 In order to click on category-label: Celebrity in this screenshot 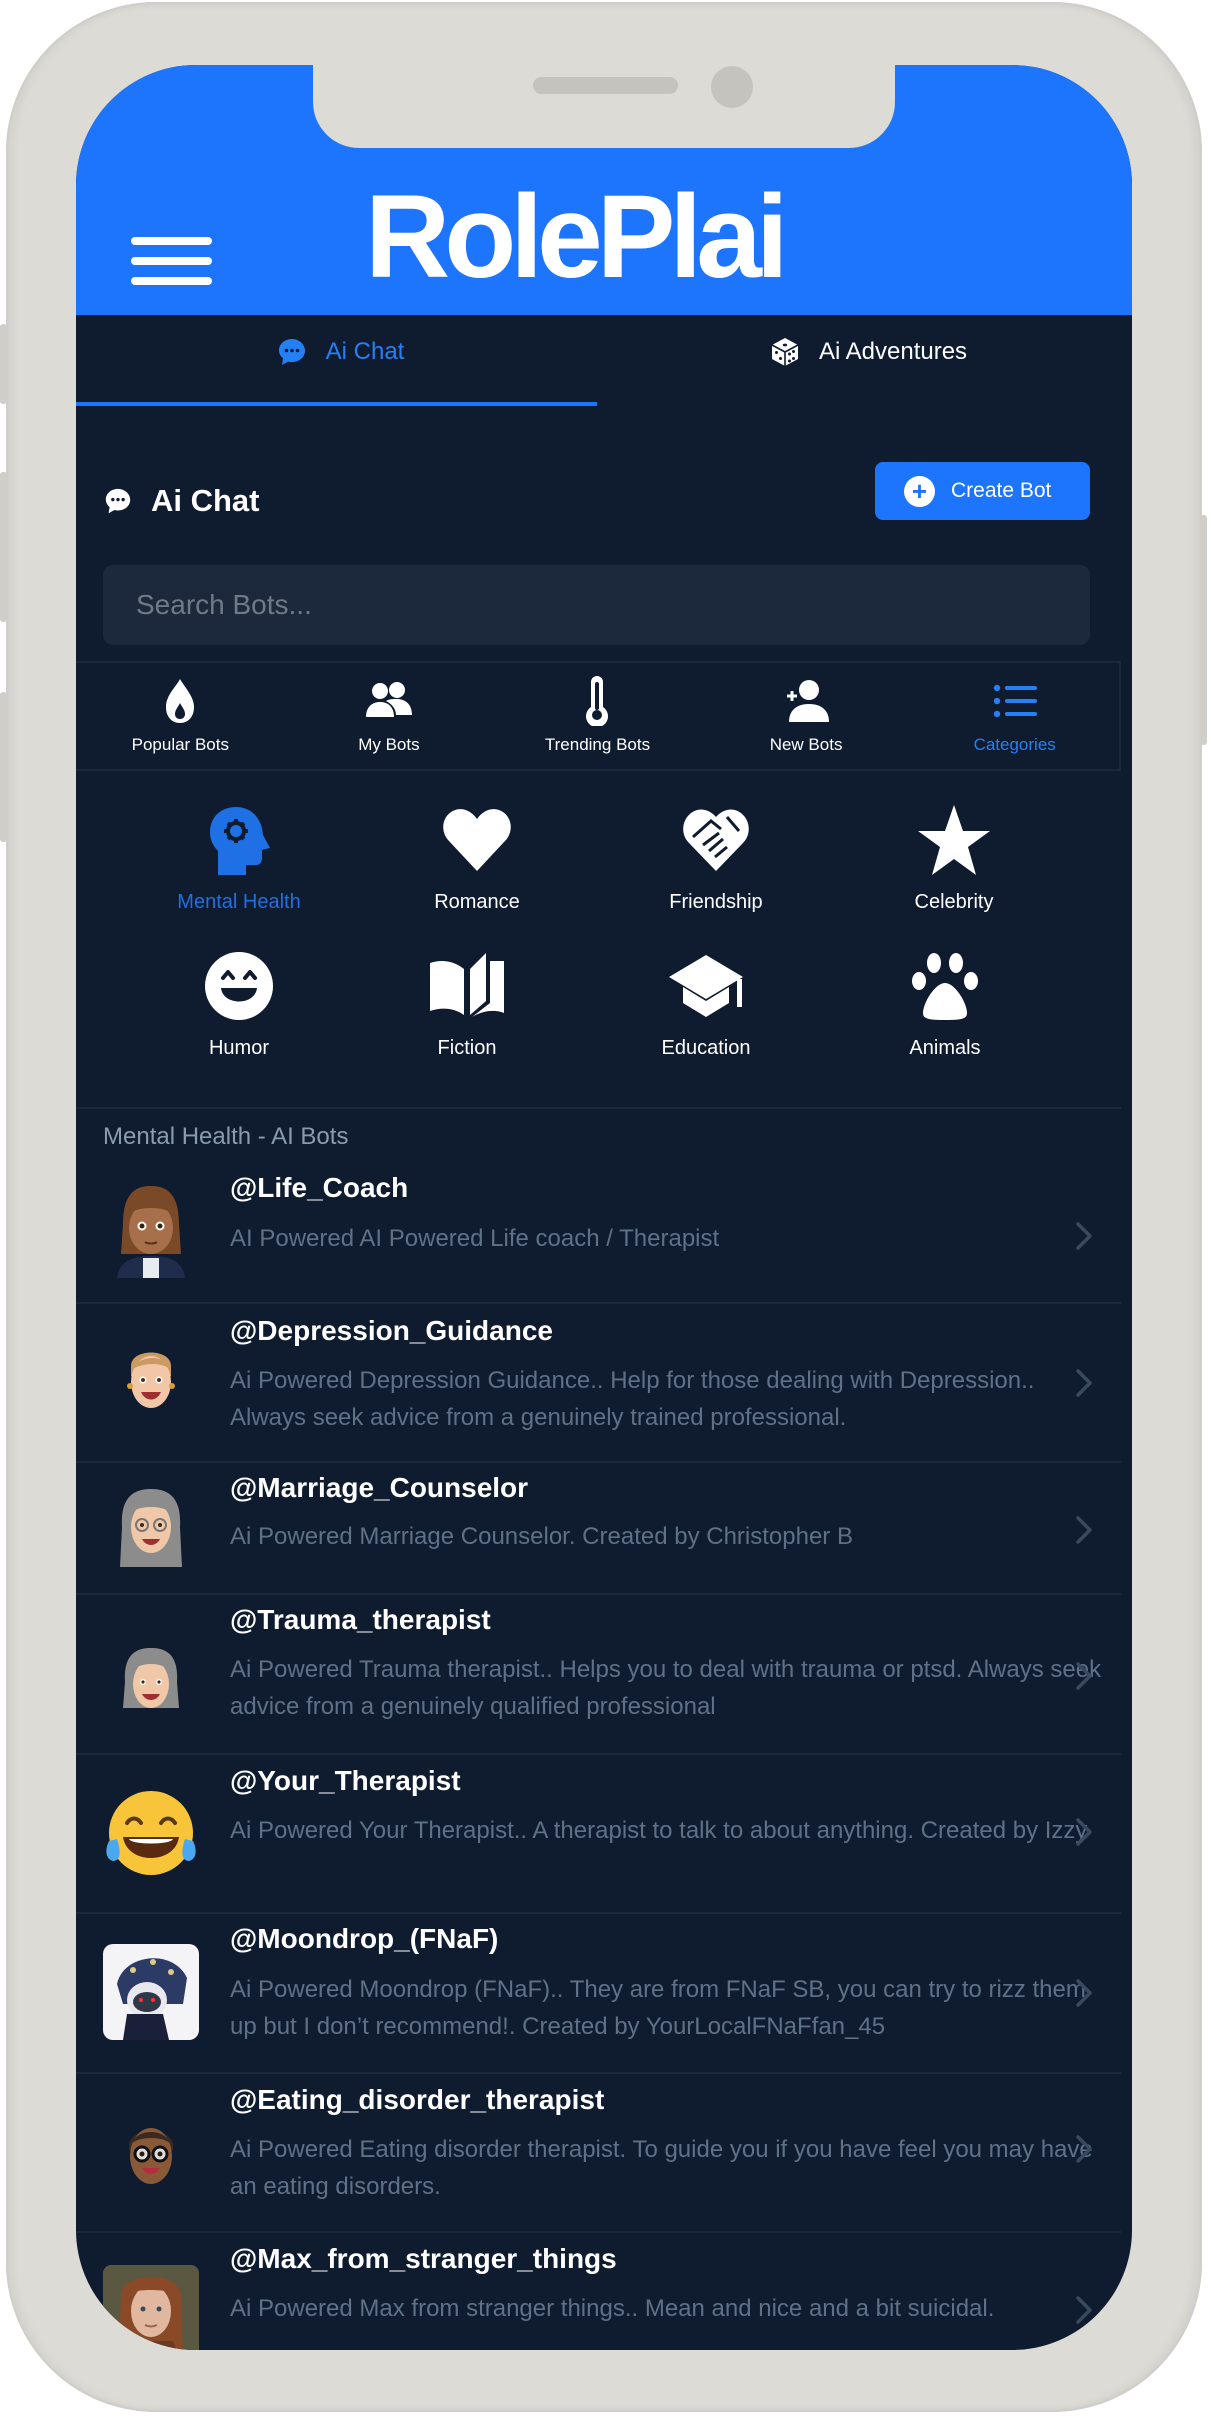, I will do `click(954, 902)`.